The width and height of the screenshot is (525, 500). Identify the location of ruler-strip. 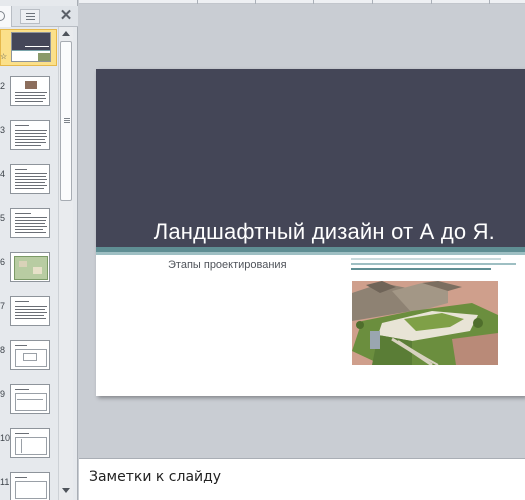
(302, 2).